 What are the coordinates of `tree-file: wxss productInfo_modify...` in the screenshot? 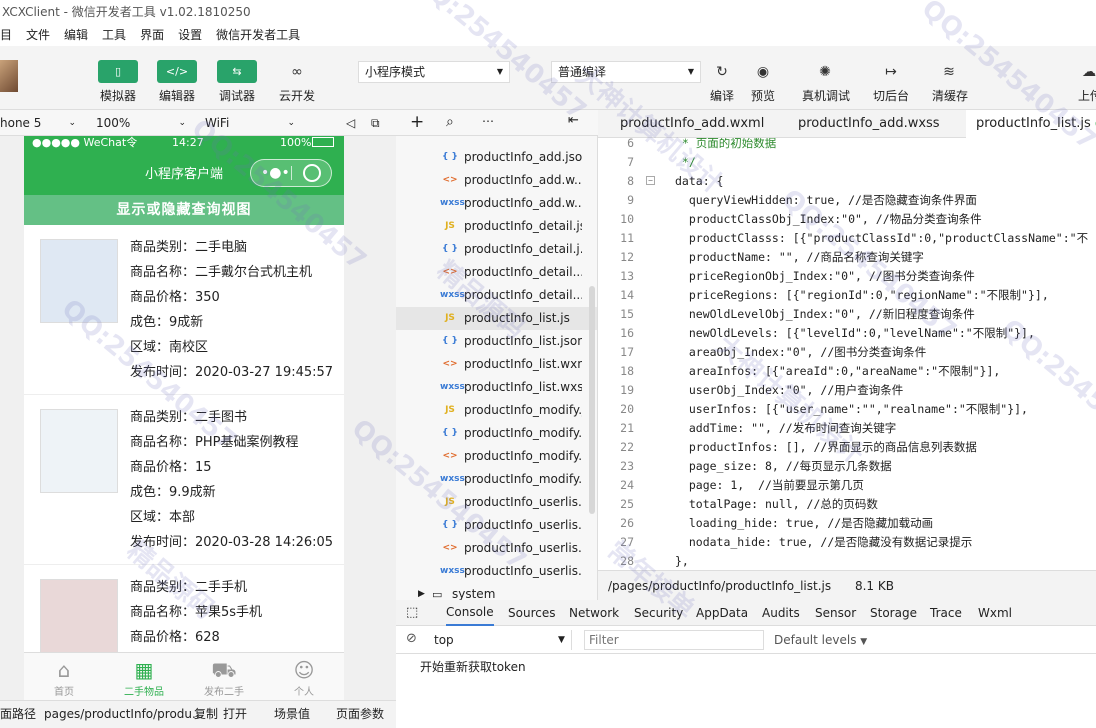 It's located at (496, 479).